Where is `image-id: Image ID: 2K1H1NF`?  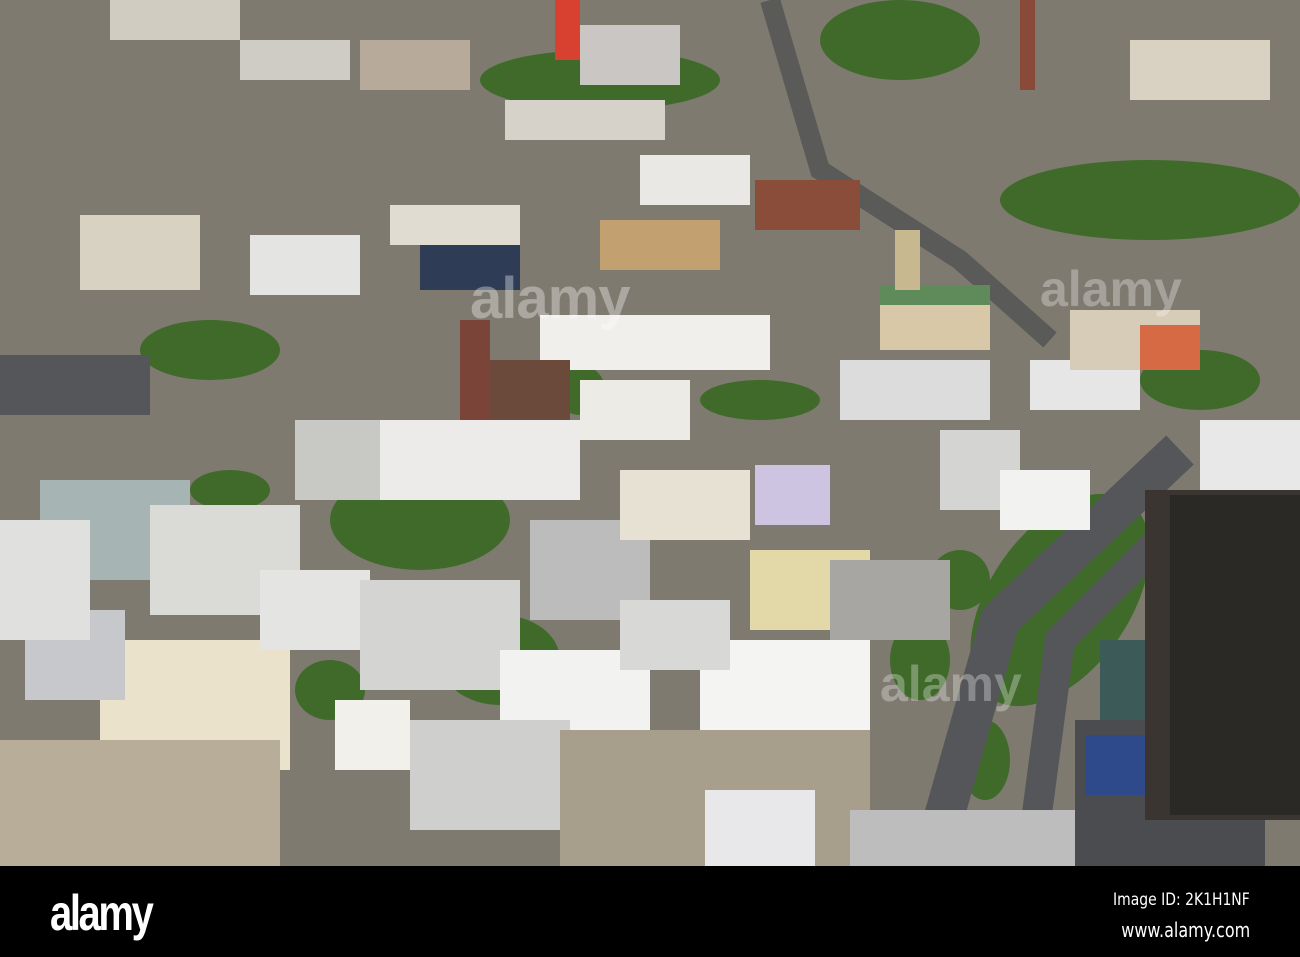
image-id: Image ID: 2K1H1NF is located at coordinates (1181, 900).